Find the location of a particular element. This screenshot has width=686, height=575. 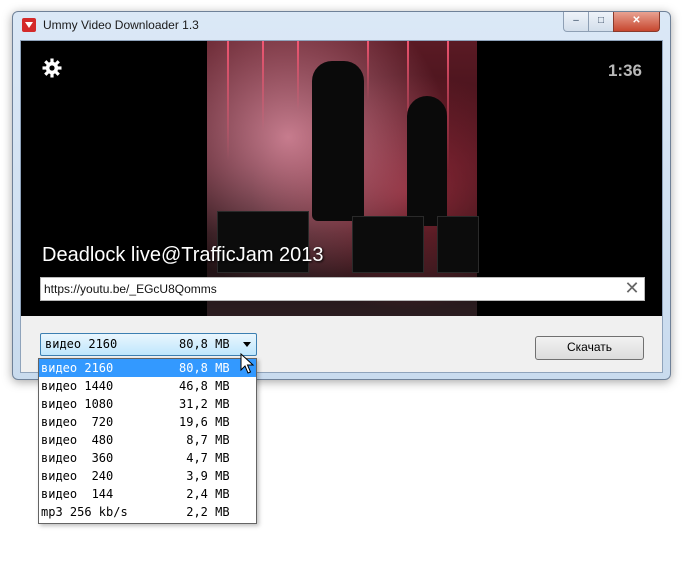

selected-quality-size: 80,8 MB is located at coordinates (204, 344).